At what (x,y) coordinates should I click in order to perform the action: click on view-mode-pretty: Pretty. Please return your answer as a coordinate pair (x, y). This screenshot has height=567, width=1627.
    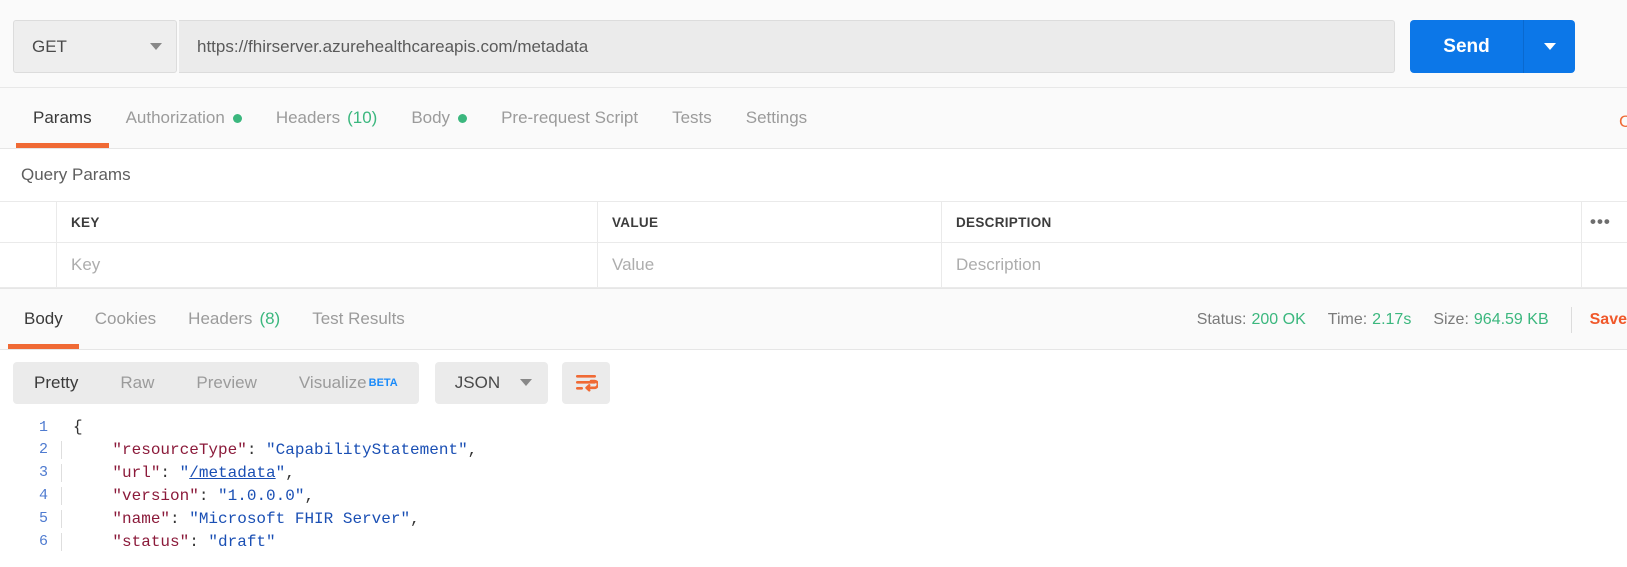
    Looking at the image, I should click on (56, 383).